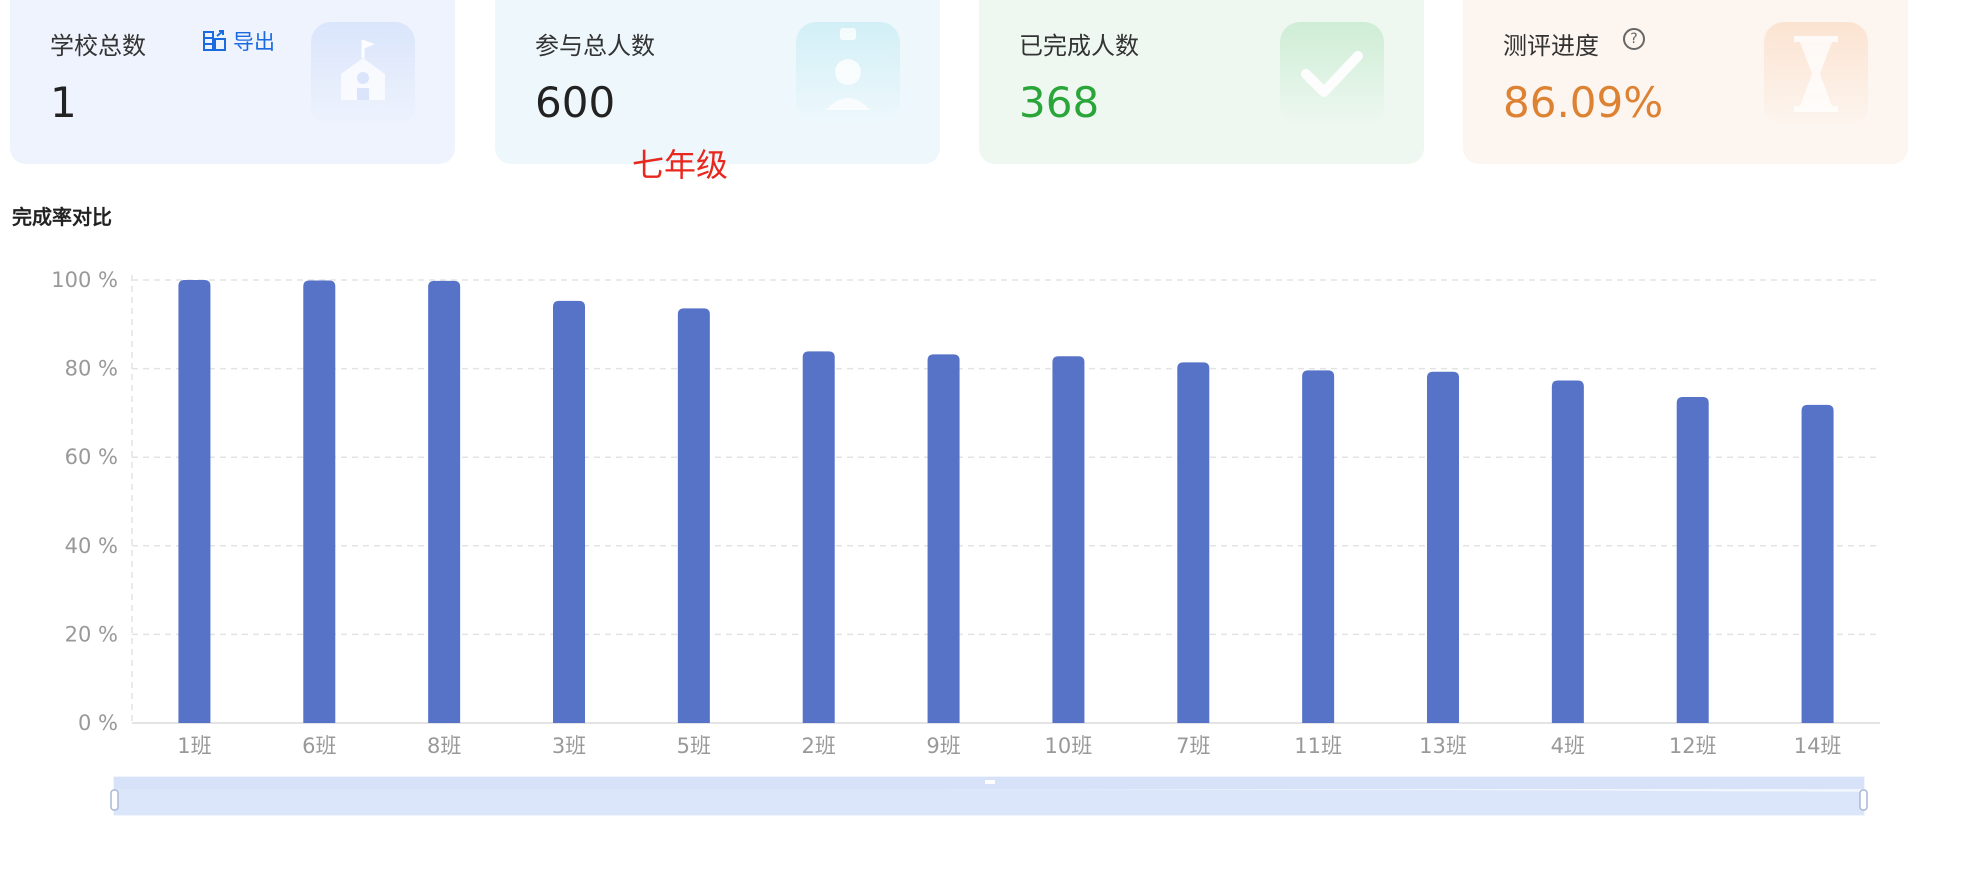  What do you see at coordinates (1069, 746) in the screenshot?
I see `x-tick-label: 10班` at bounding box center [1069, 746].